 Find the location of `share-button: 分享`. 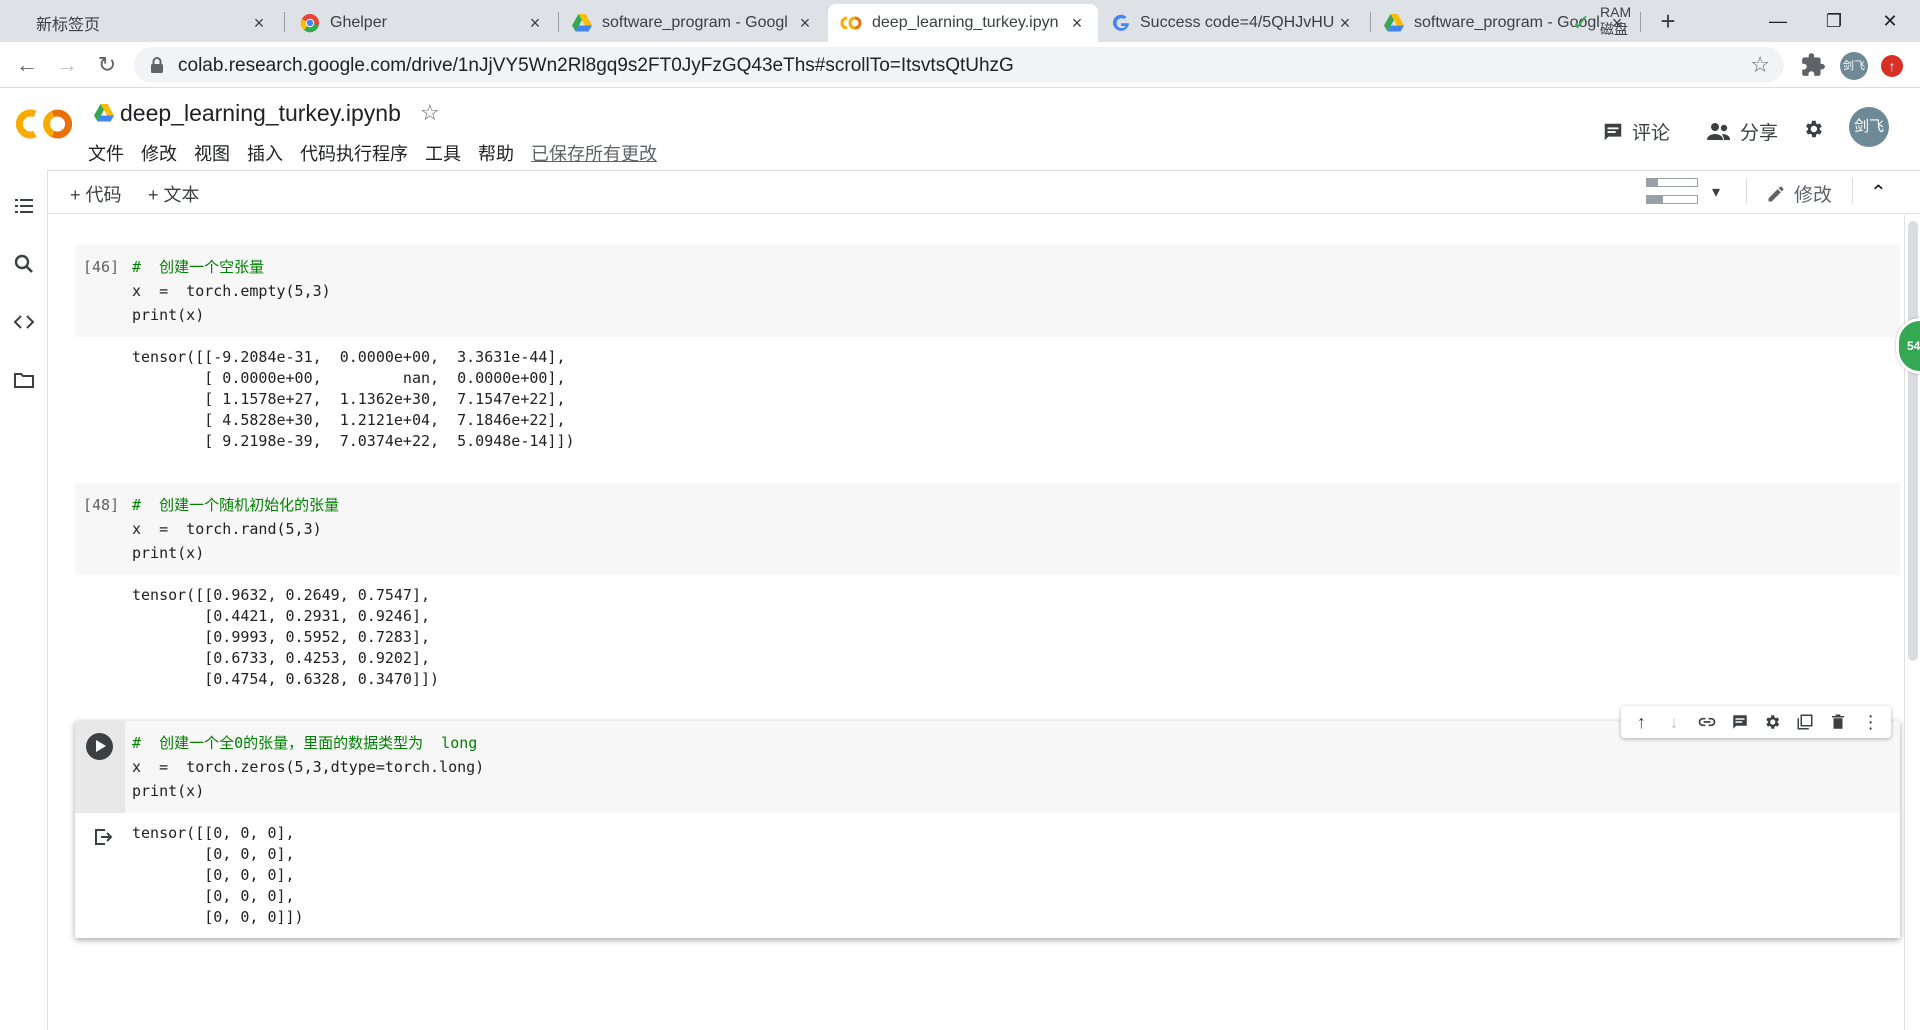

share-button: 分享 is located at coordinates (1742, 131).